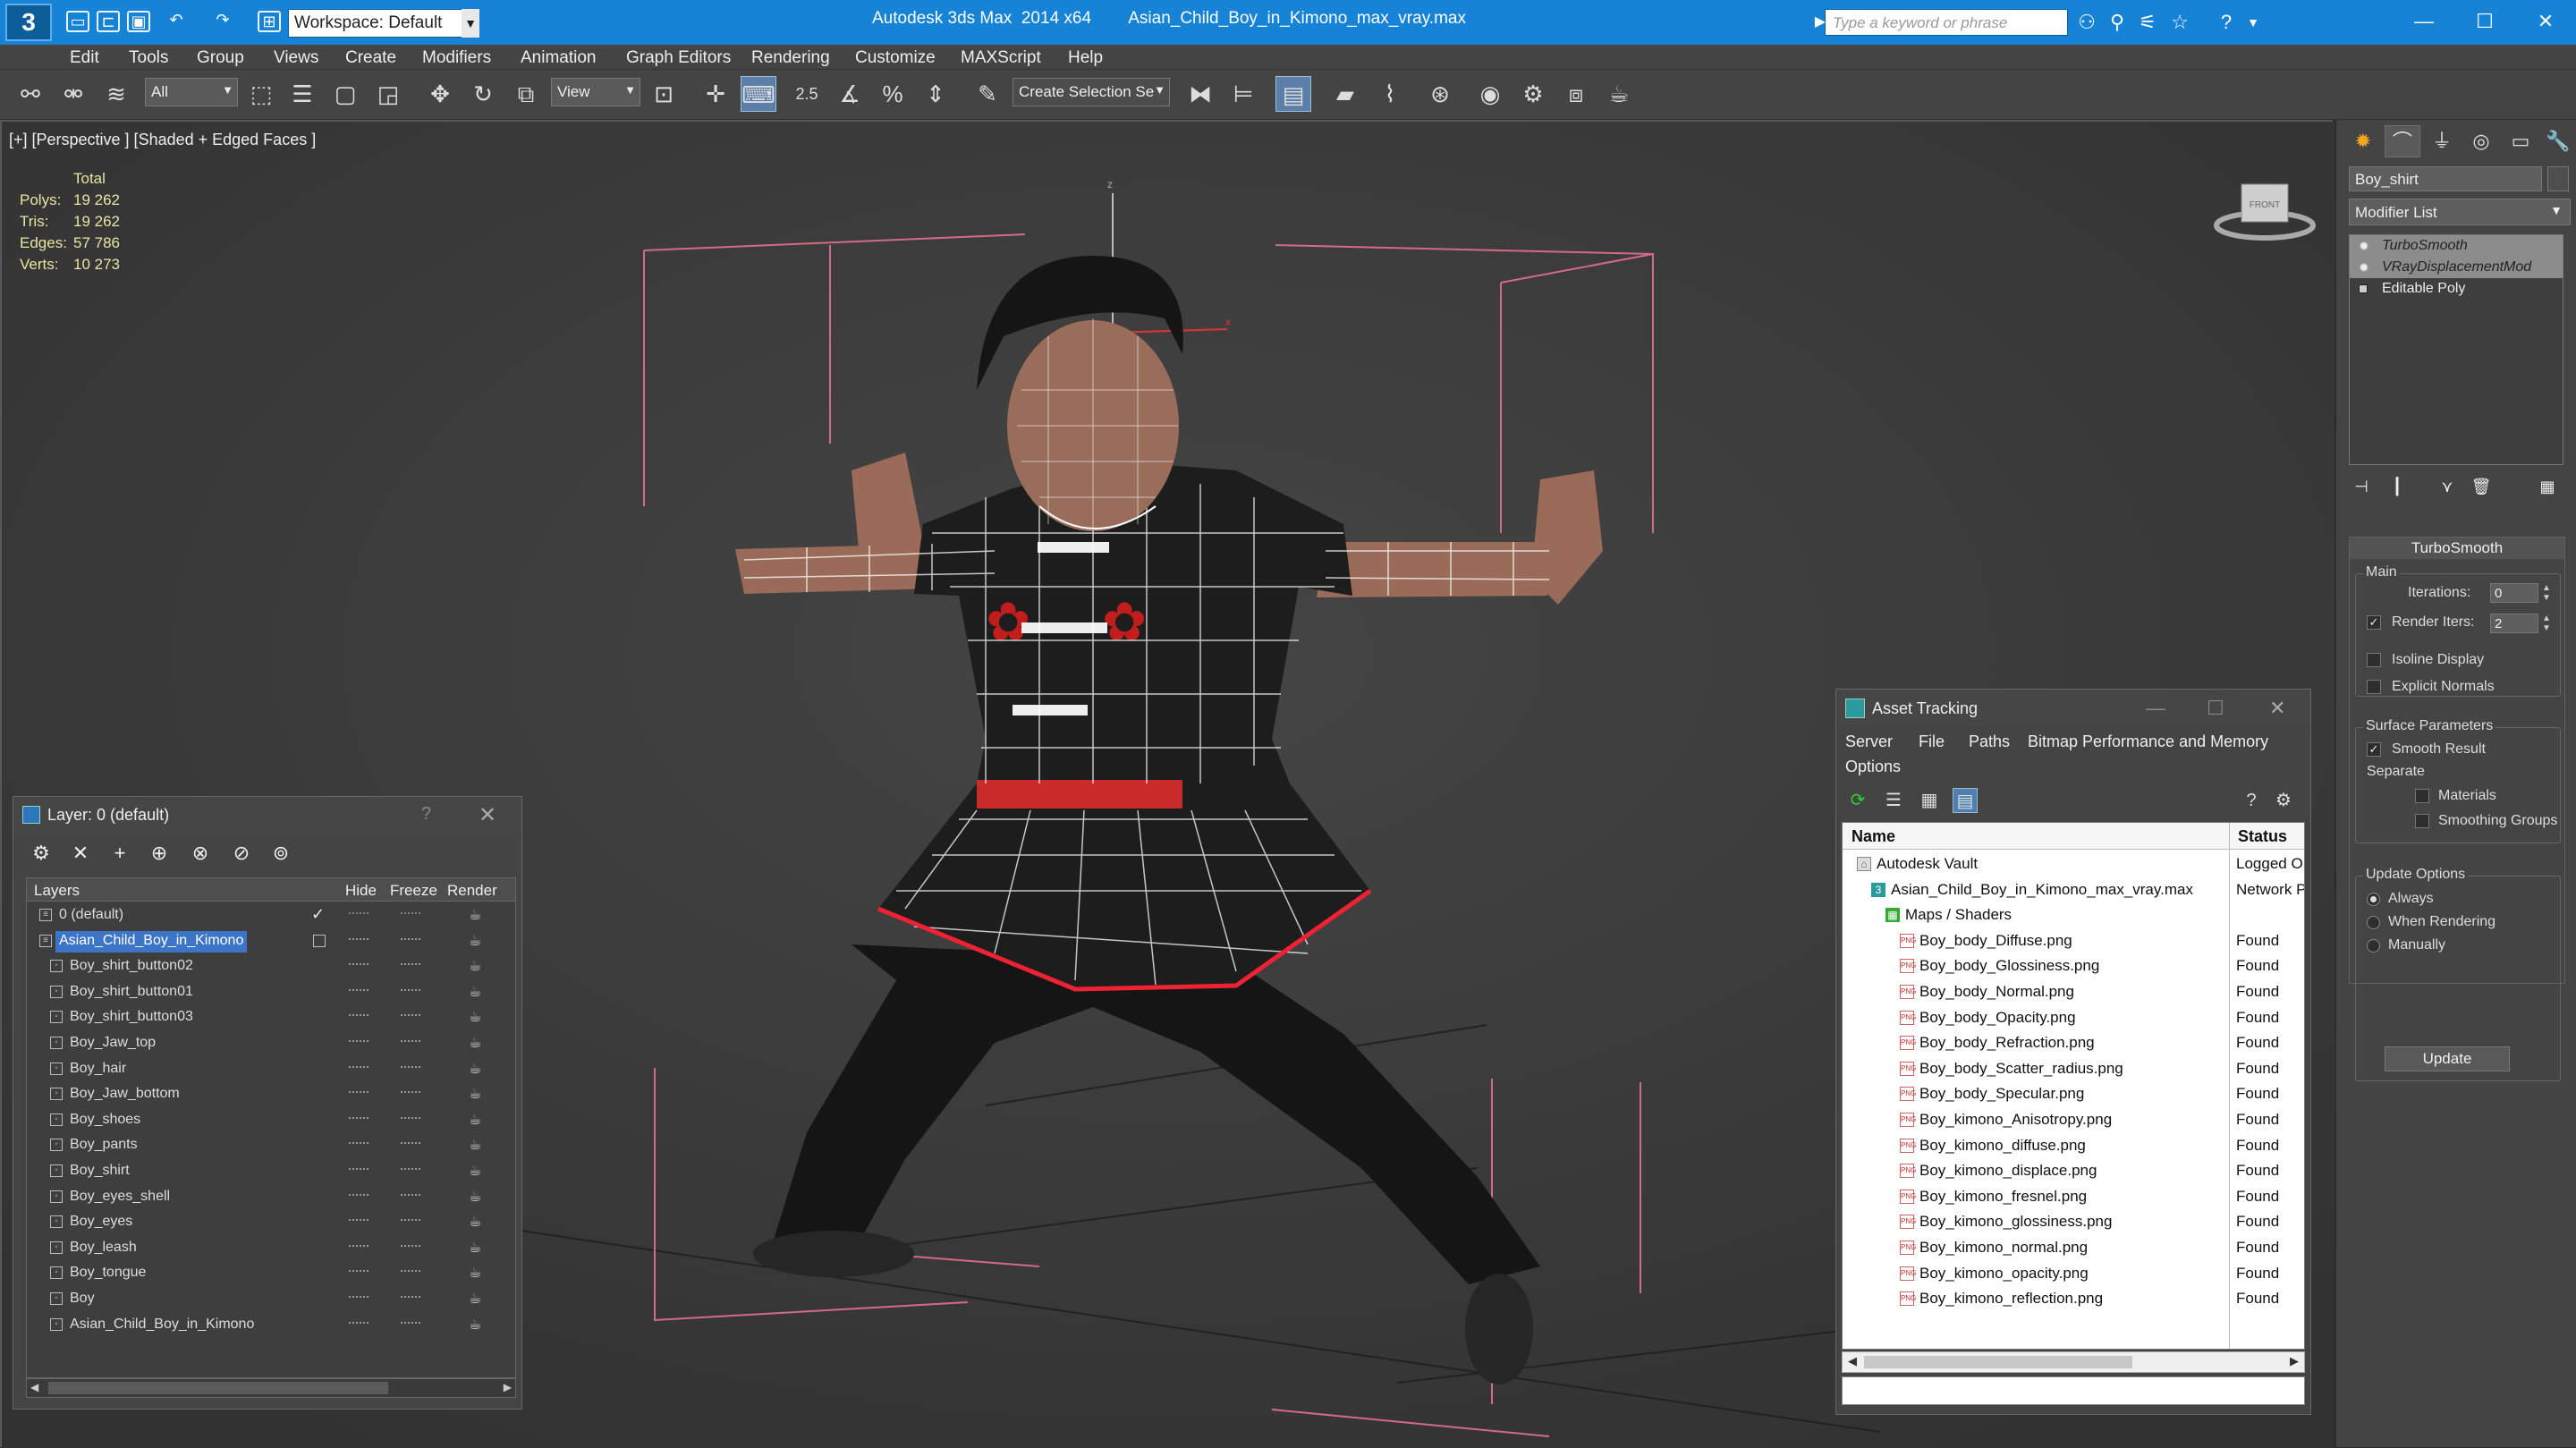 The image size is (2576, 1448). Describe the element at coordinates (2073, 992) in the screenshot. I see `asset-row: PNG Boy_body_Normal.png Found` at that location.